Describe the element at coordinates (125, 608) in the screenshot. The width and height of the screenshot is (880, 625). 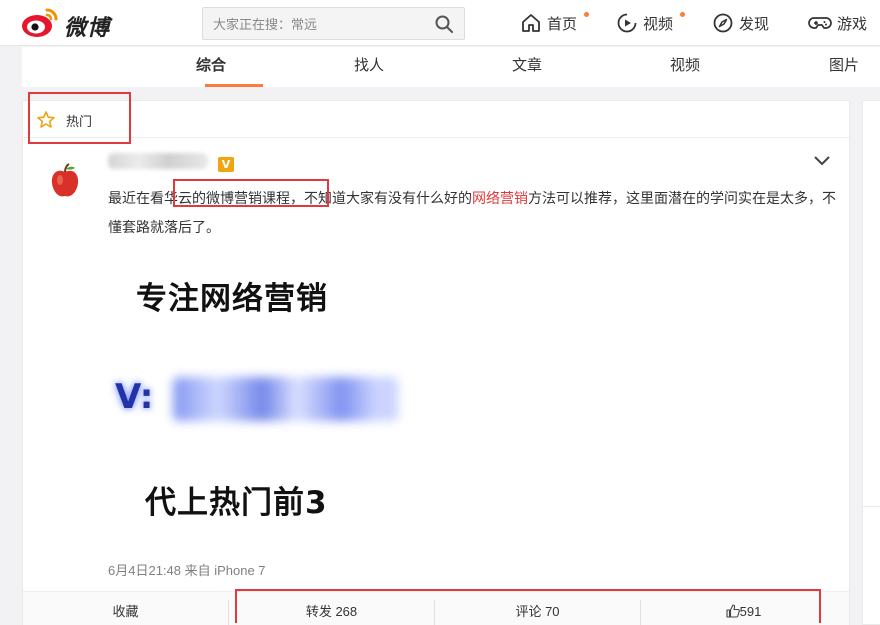
I see `favorite-button: 收藏` at that location.